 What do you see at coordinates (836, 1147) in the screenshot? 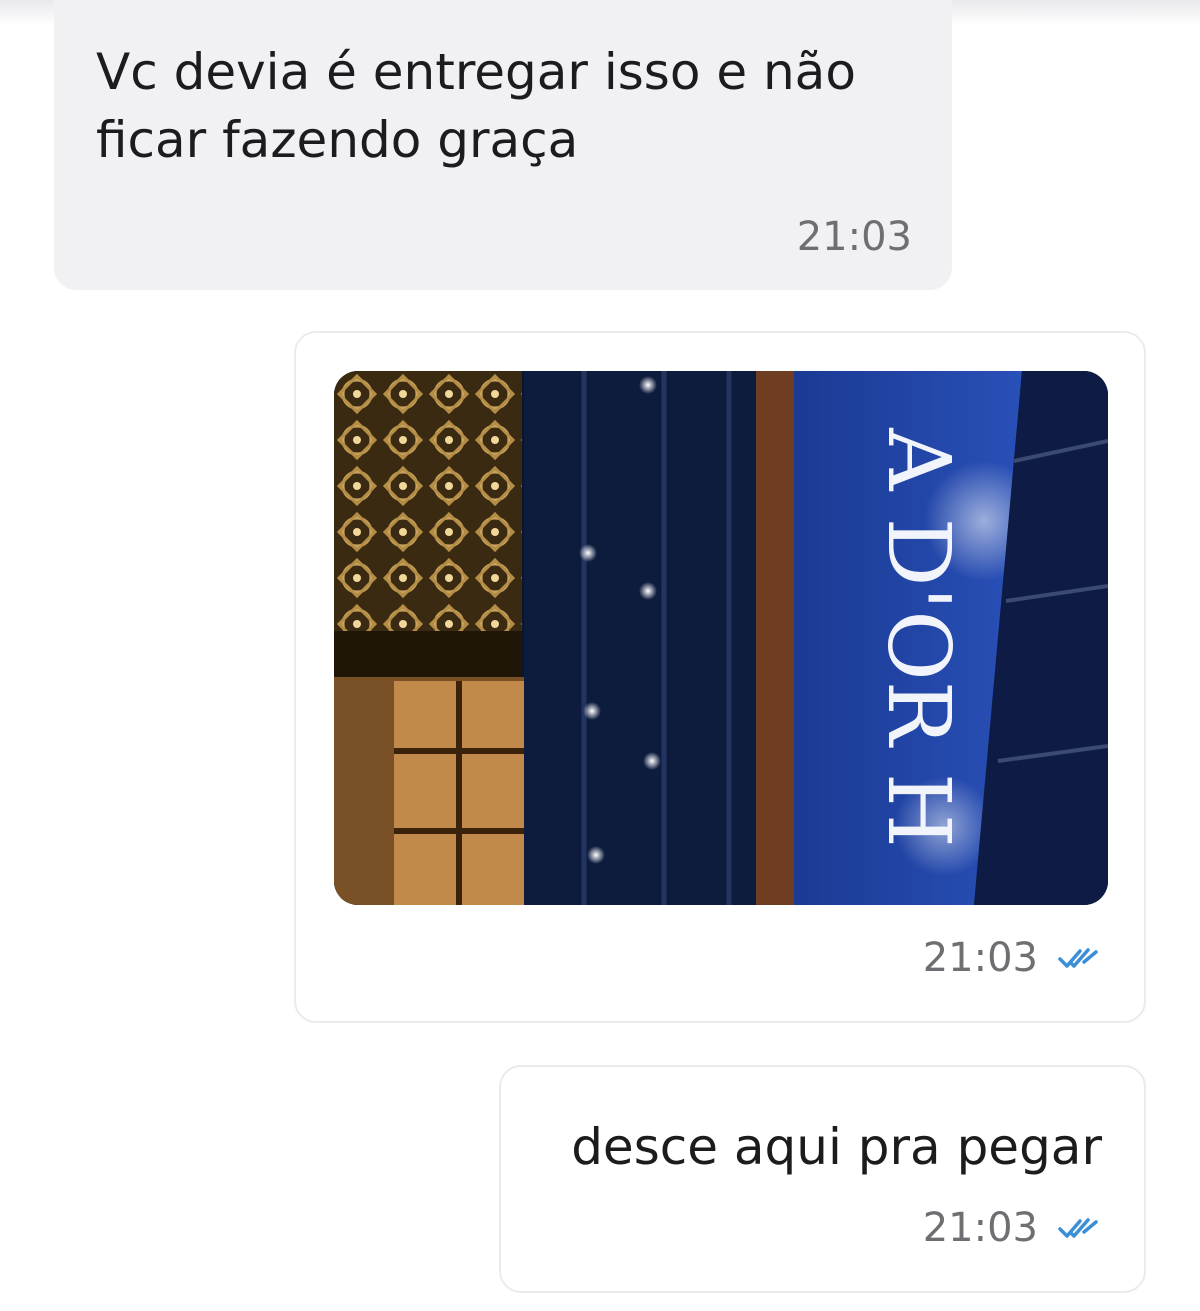
I see `message-text: desce aqui pra pegar` at bounding box center [836, 1147].